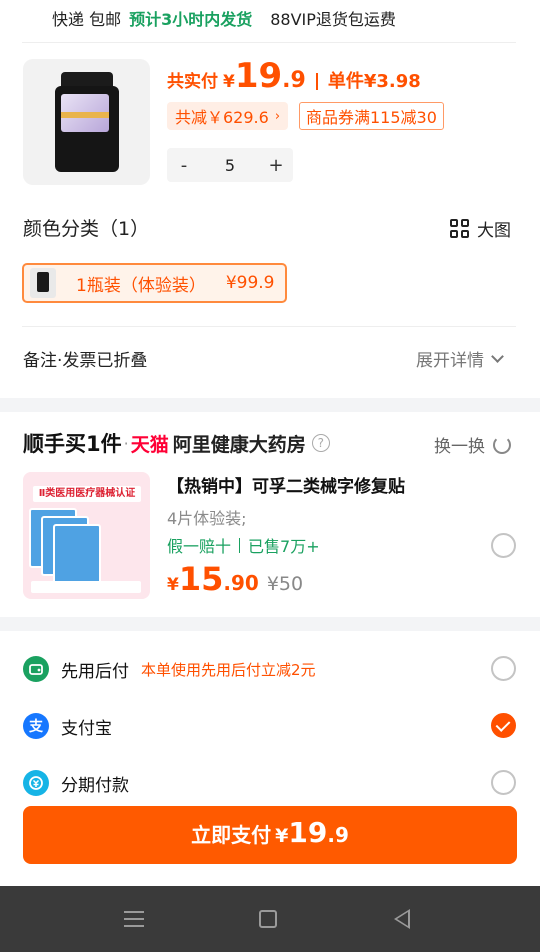  What do you see at coordinates (184, 165) in the screenshot?
I see `decrease-quantity-button: -` at bounding box center [184, 165].